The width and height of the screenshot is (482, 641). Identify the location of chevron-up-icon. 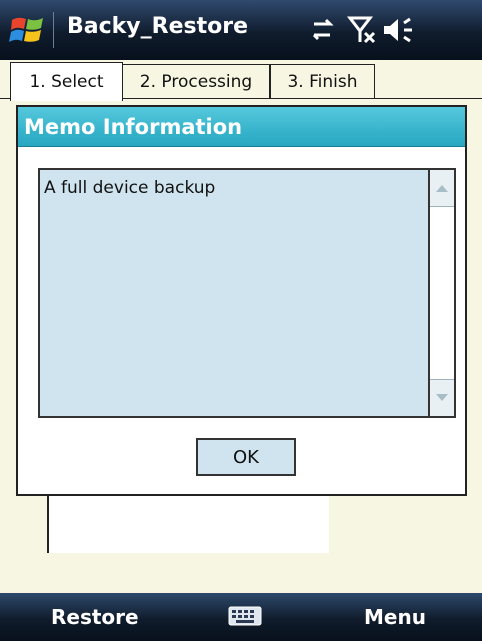
(442, 188).